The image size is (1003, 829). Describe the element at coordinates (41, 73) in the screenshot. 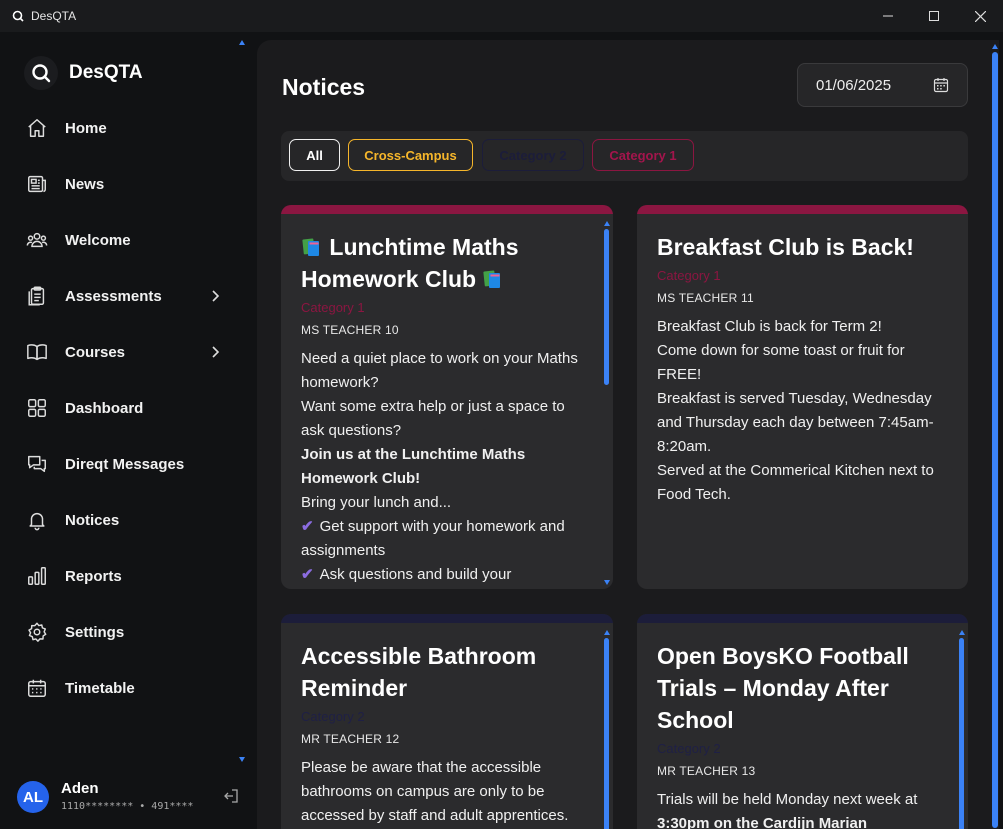

I see `desqta-logo-icon` at that location.